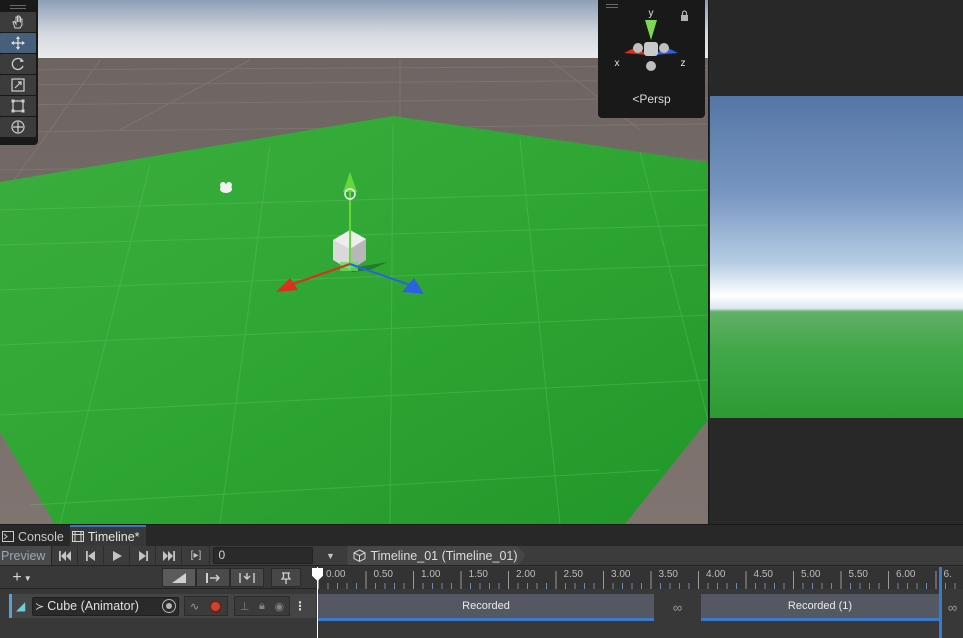 The image size is (963, 638). What do you see at coordinates (811, 574) in the screenshot?
I see `ruler-label: 5.00` at bounding box center [811, 574].